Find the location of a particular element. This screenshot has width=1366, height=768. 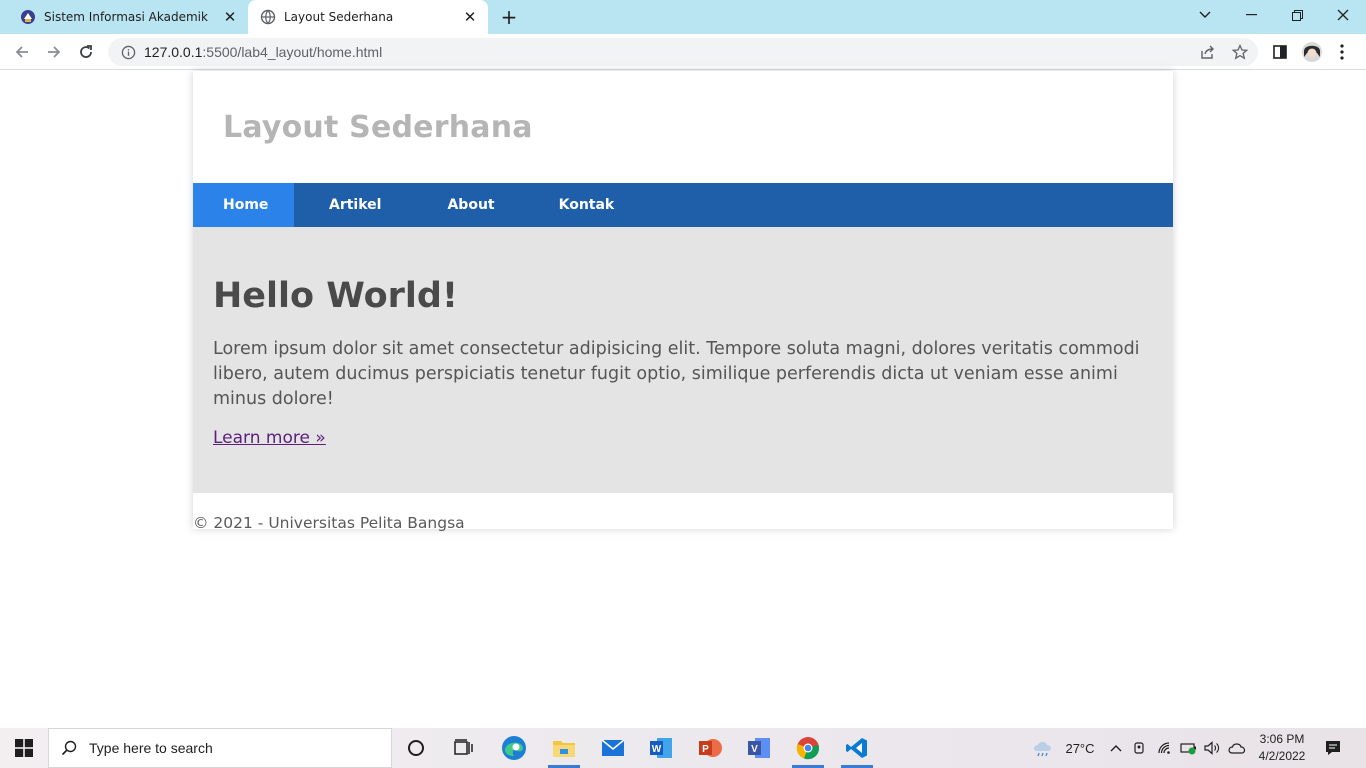

hero-heading: Hello World! is located at coordinates (335, 296).